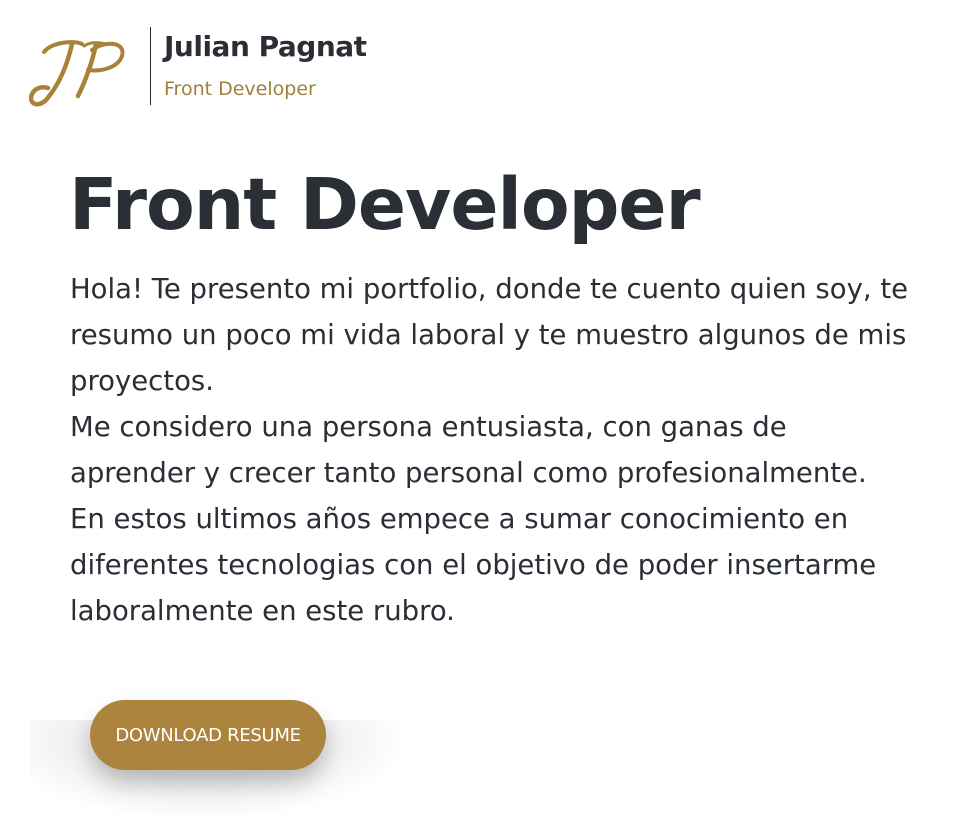  I want to click on brand-name: Julian Pagnat, so click(265, 46).